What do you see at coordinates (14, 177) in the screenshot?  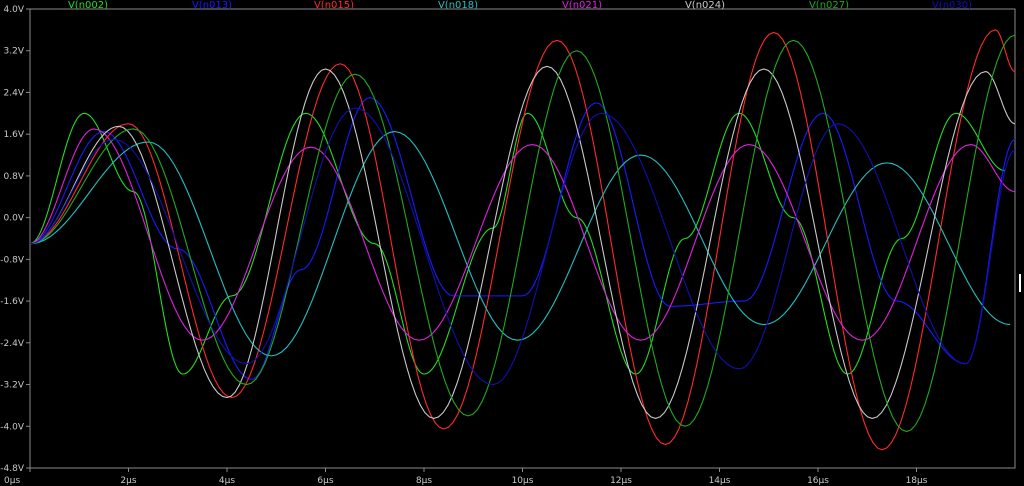 I see `y-tick-label: 0.8V` at bounding box center [14, 177].